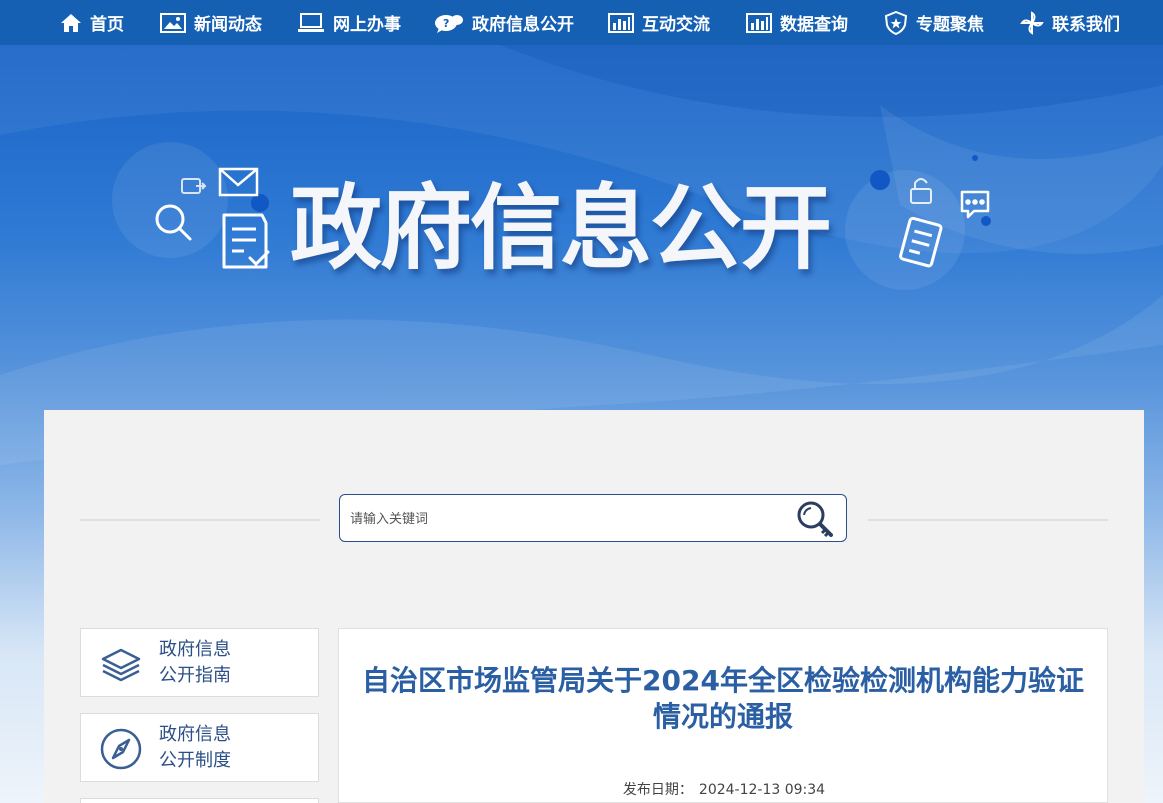  I want to click on search-divider-left, so click(200, 520).